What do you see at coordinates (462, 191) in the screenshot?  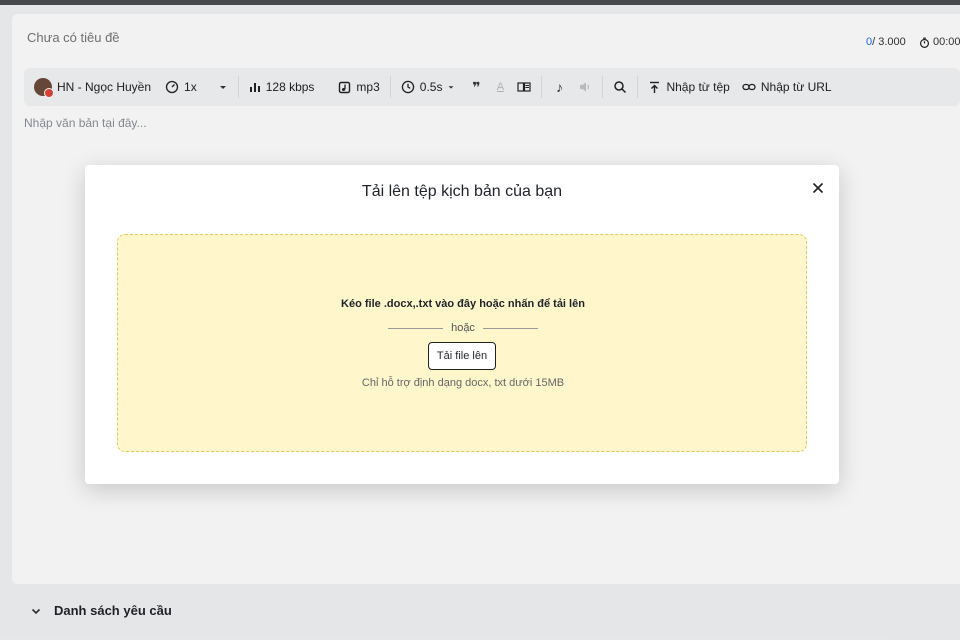 I see `modal-title: Tải lên tệp kịch bản của bạn` at bounding box center [462, 191].